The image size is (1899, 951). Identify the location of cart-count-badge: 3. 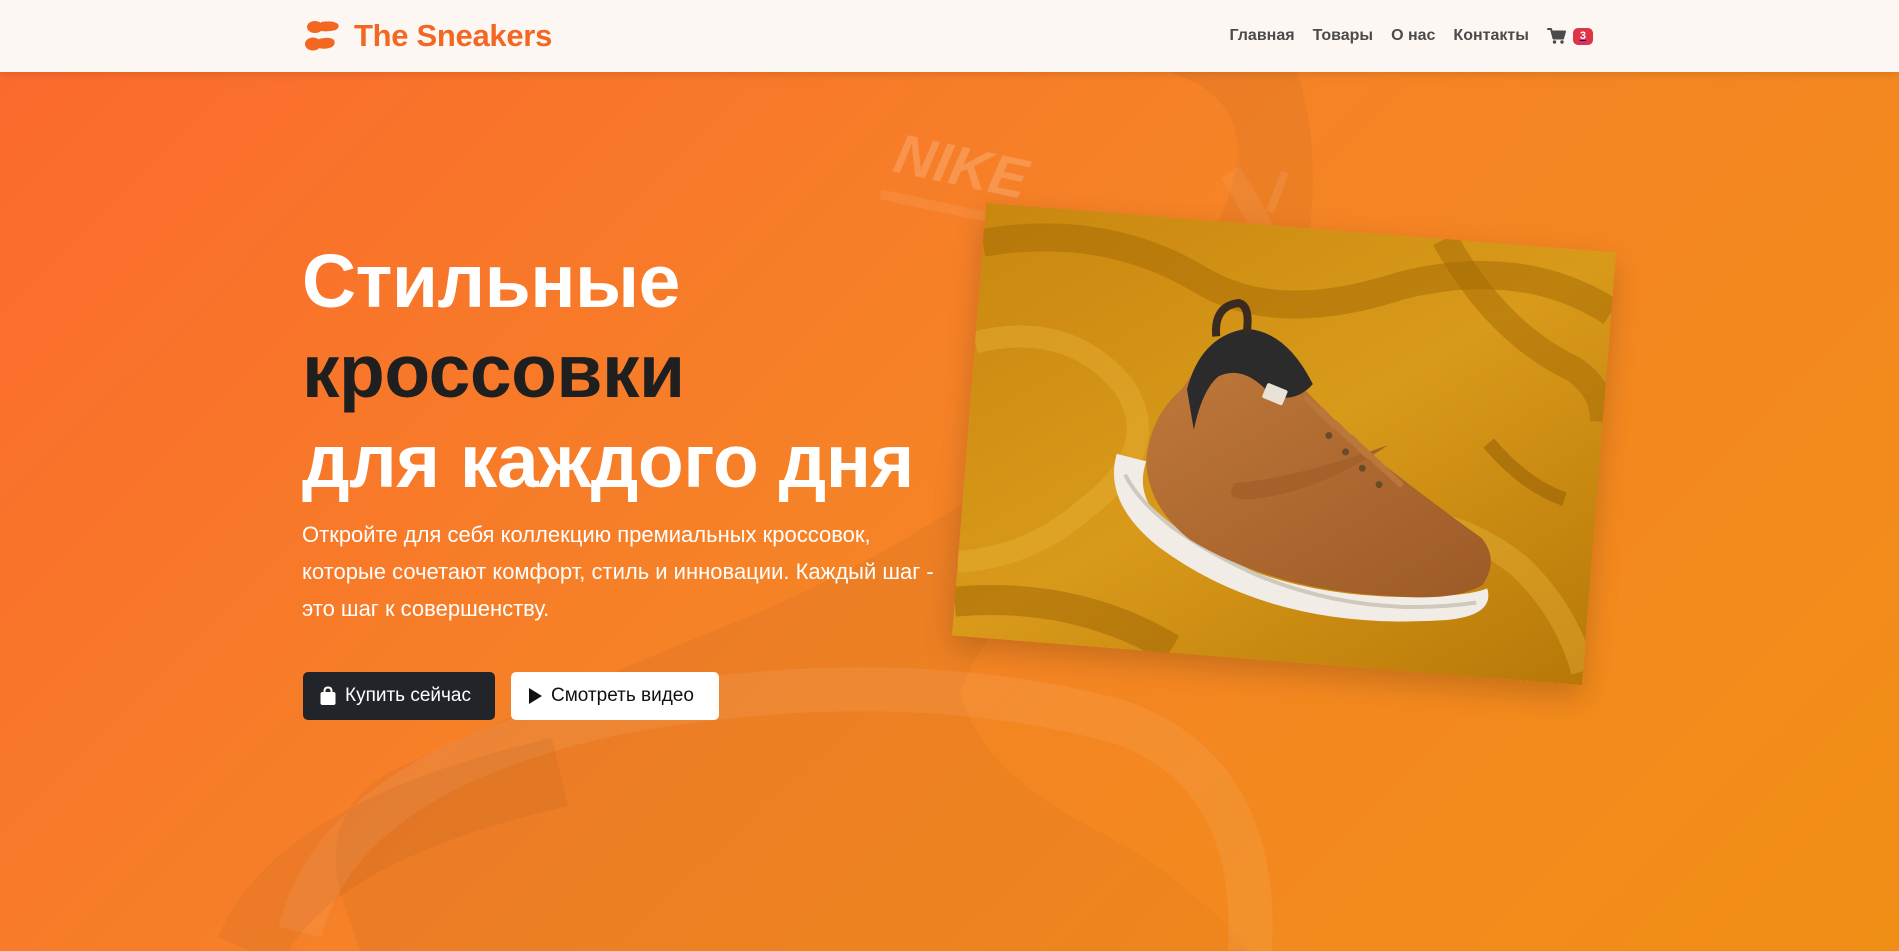
(1582, 36).